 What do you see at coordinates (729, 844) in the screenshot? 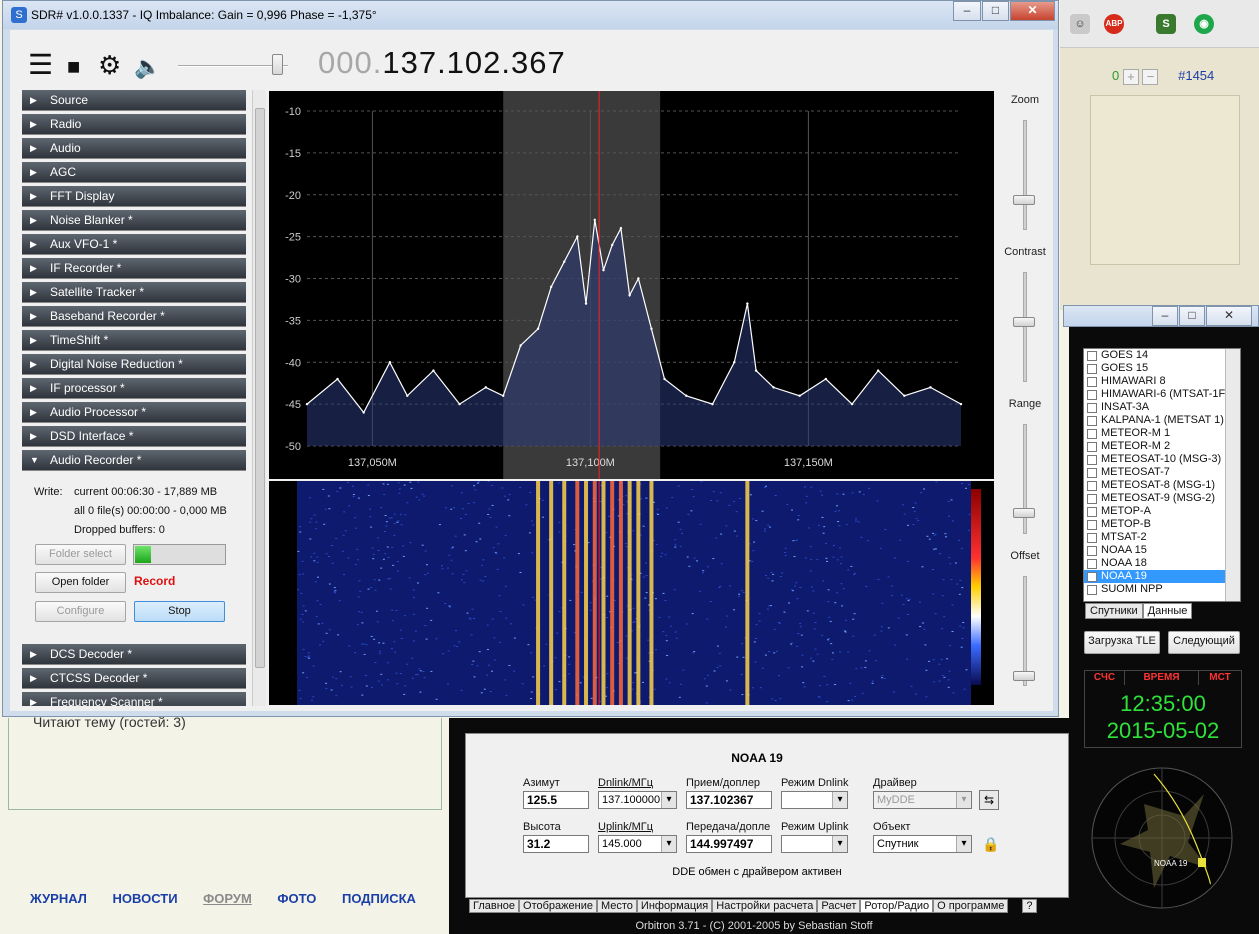
I see `tx-doppler-field: 144.997497` at bounding box center [729, 844].